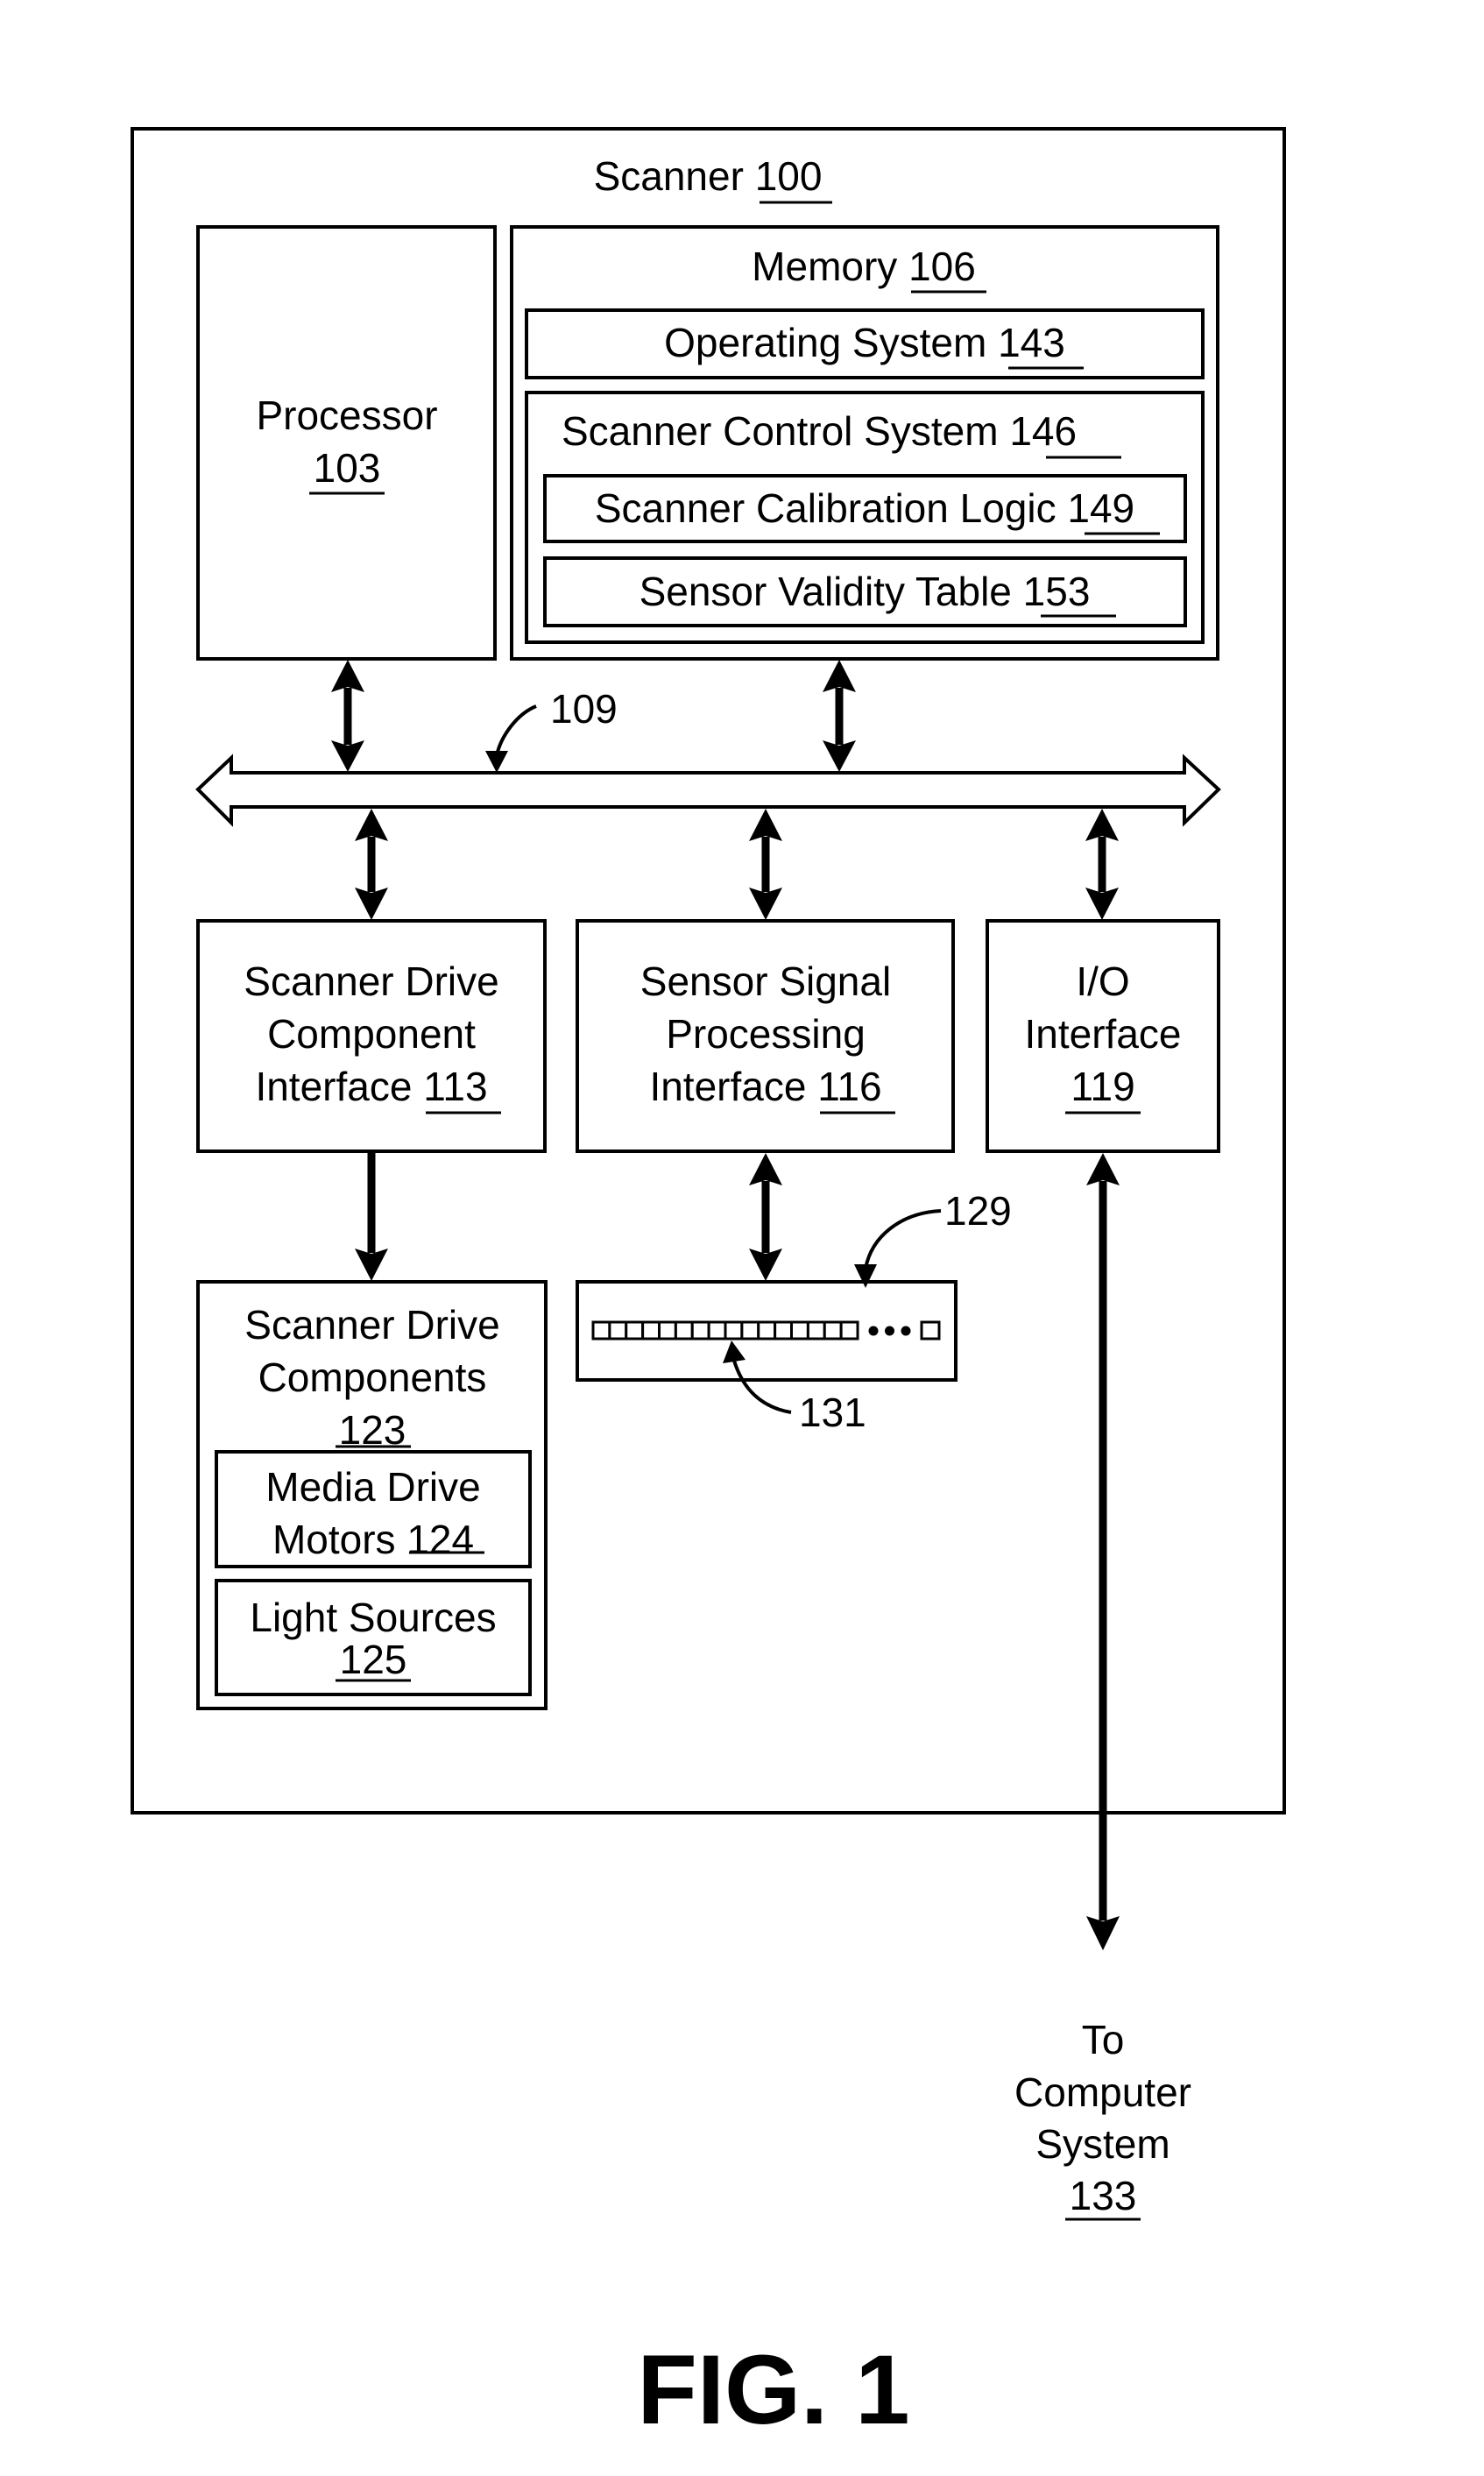  Describe the element at coordinates (1031, 342) in the screenshot. I see `operating-system-ref: 143` at that location.